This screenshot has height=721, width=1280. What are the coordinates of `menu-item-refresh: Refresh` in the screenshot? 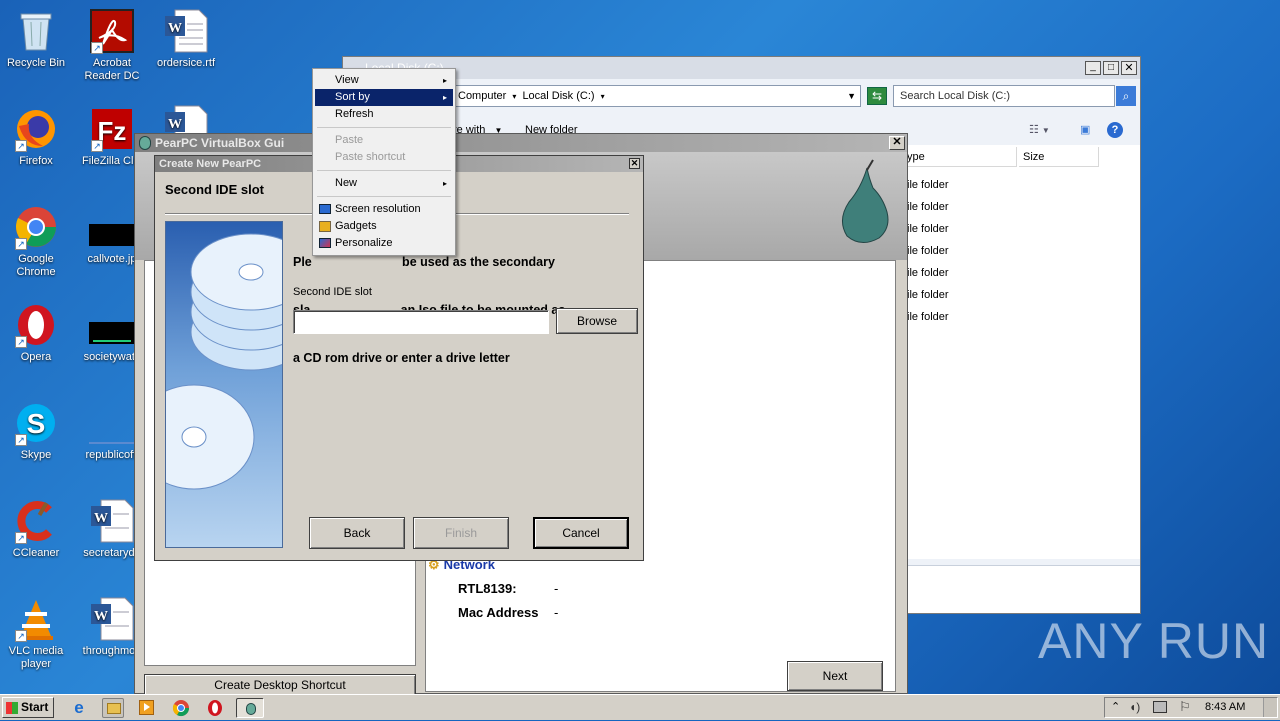 It's located at (384, 114).